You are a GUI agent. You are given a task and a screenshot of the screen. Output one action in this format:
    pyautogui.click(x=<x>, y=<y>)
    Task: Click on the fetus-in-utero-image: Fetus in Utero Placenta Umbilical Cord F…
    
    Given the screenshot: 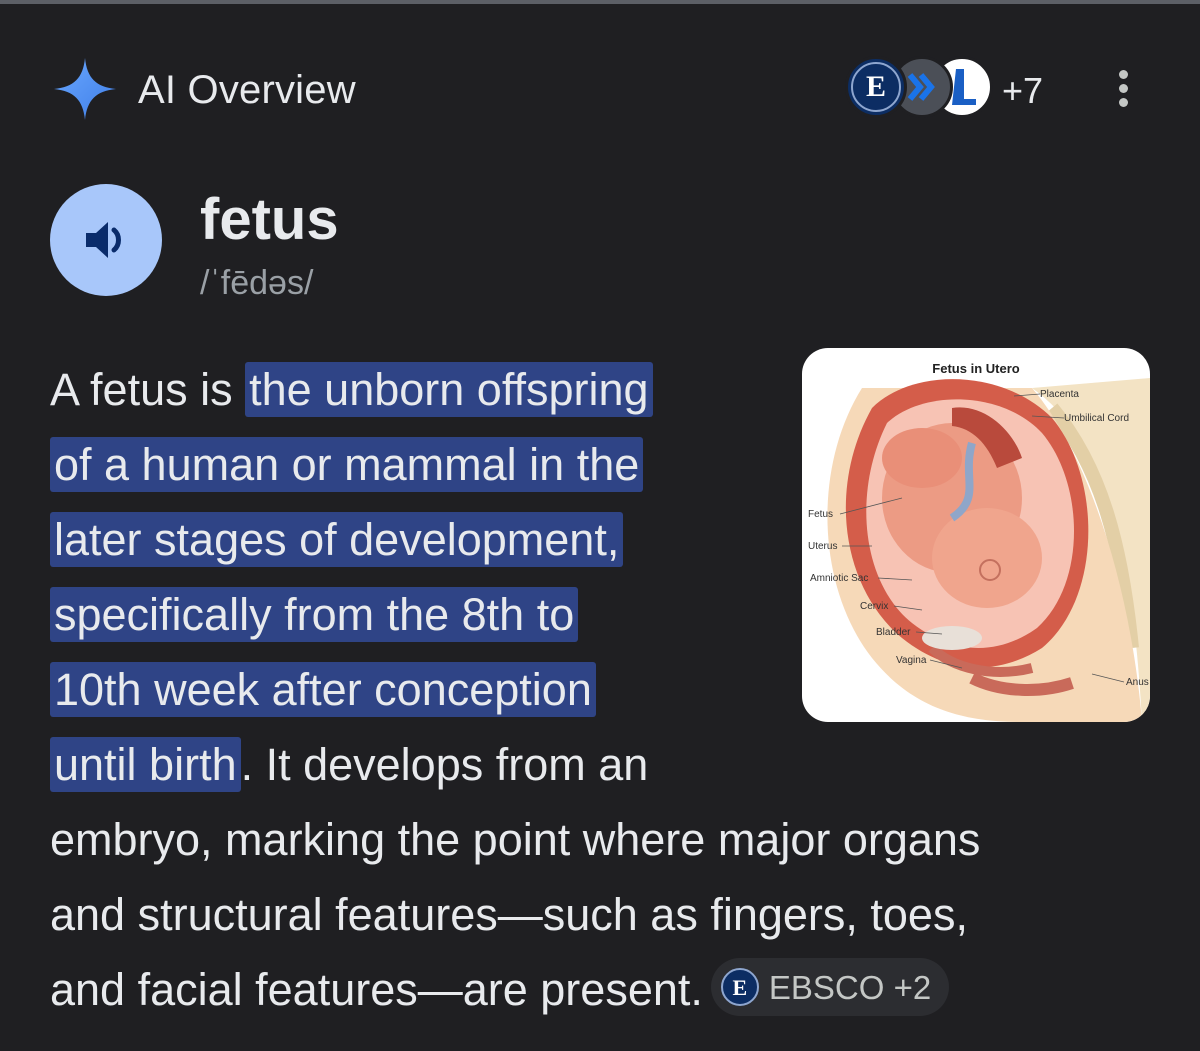 What is the action you would take?
    pyautogui.click(x=976, y=535)
    